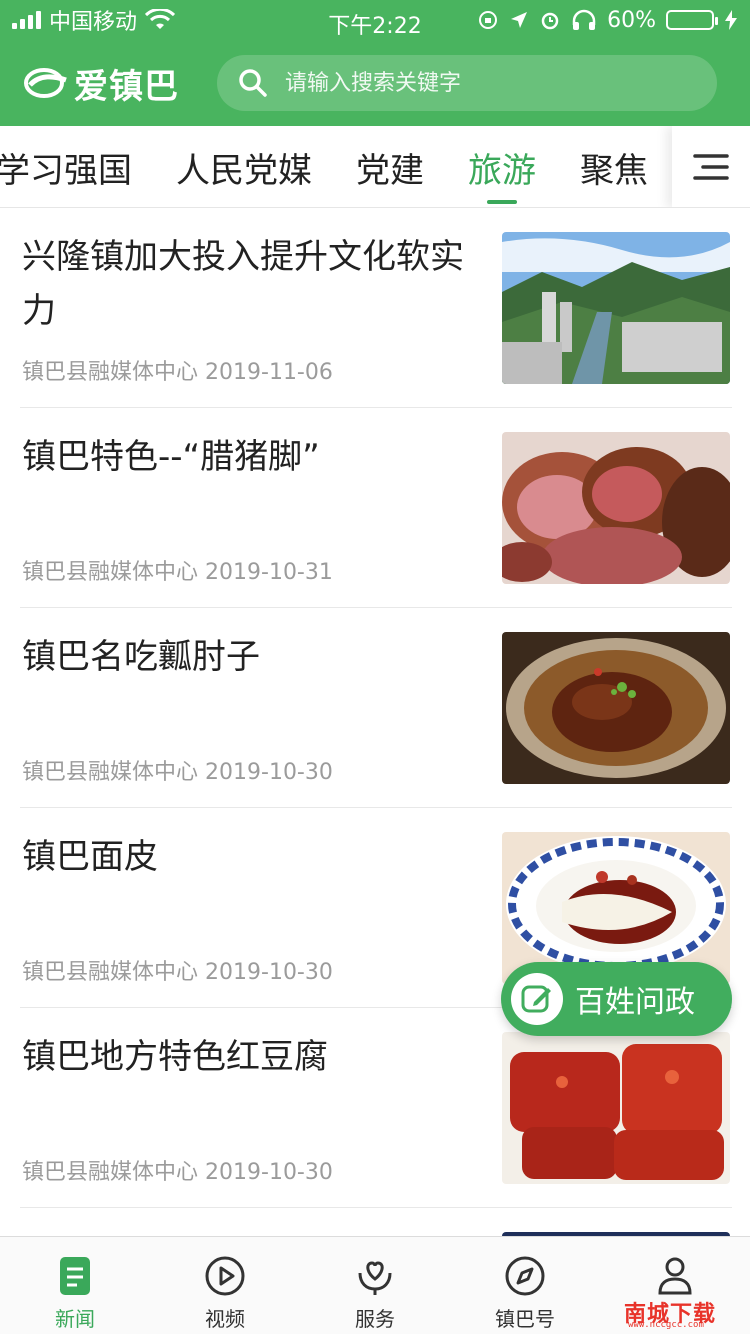 This screenshot has width=750, height=1334. I want to click on nav-service: 服务, so click(375, 1285).